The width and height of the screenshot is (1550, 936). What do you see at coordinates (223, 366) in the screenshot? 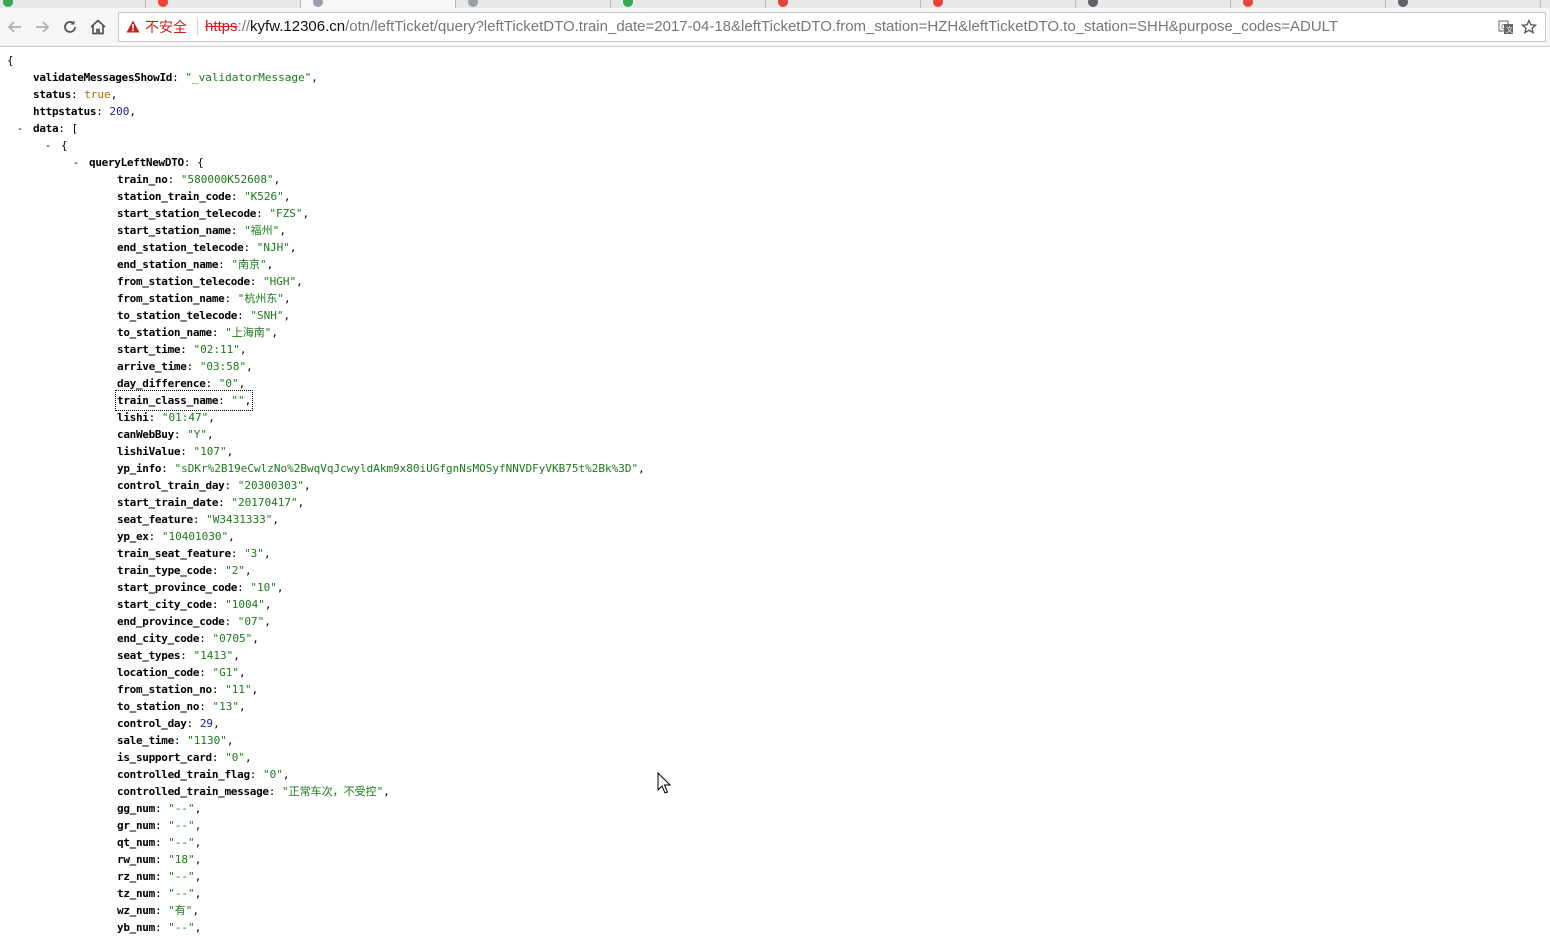
I see `json-value: "03:58"` at bounding box center [223, 366].